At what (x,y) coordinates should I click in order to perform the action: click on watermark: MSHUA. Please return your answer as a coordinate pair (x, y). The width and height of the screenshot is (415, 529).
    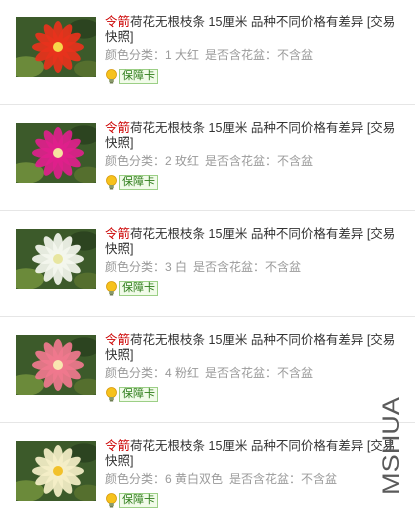
    Looking at the image, I should click on (392, 446).